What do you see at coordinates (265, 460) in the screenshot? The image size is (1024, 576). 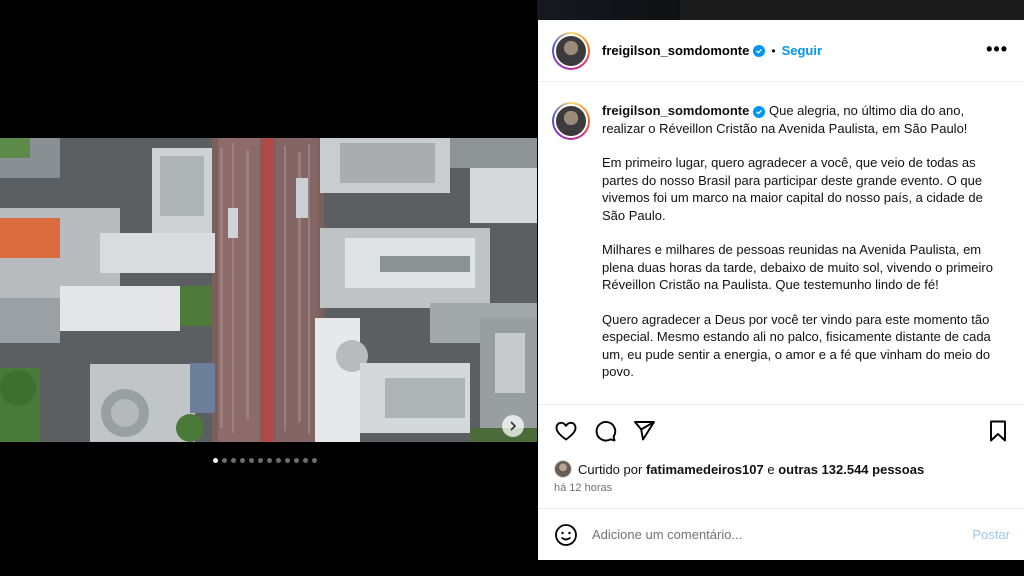 I see `carousel-indicator` at bounding box center [265, 460].